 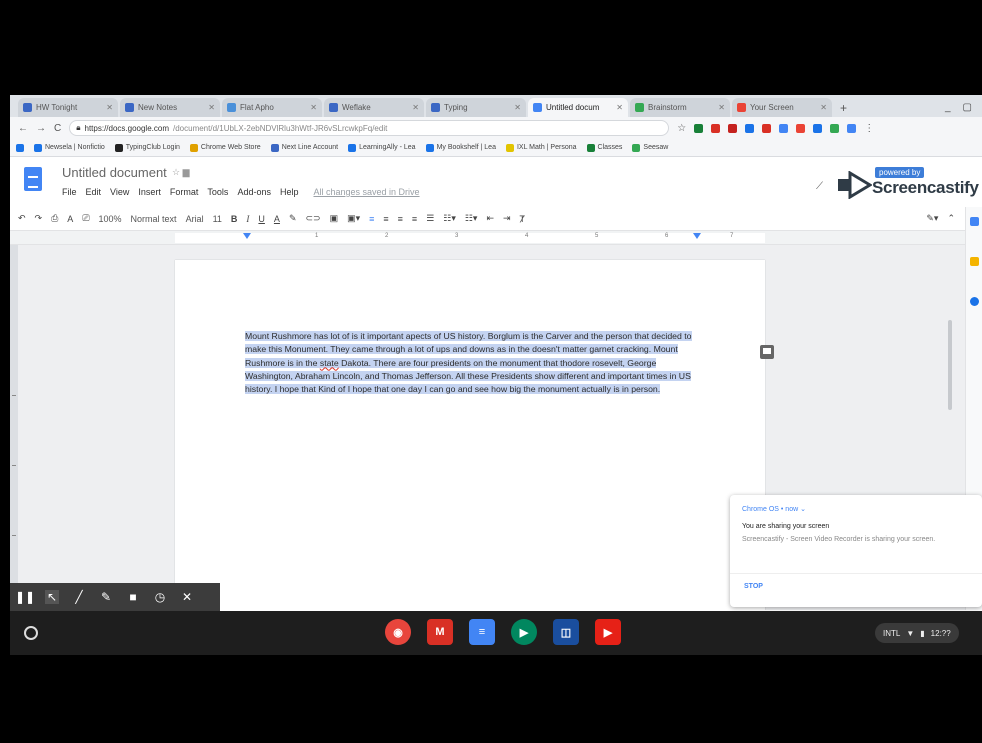 I want to click on bulleted-list-button: ☷▾, so click(x=471, y=218).